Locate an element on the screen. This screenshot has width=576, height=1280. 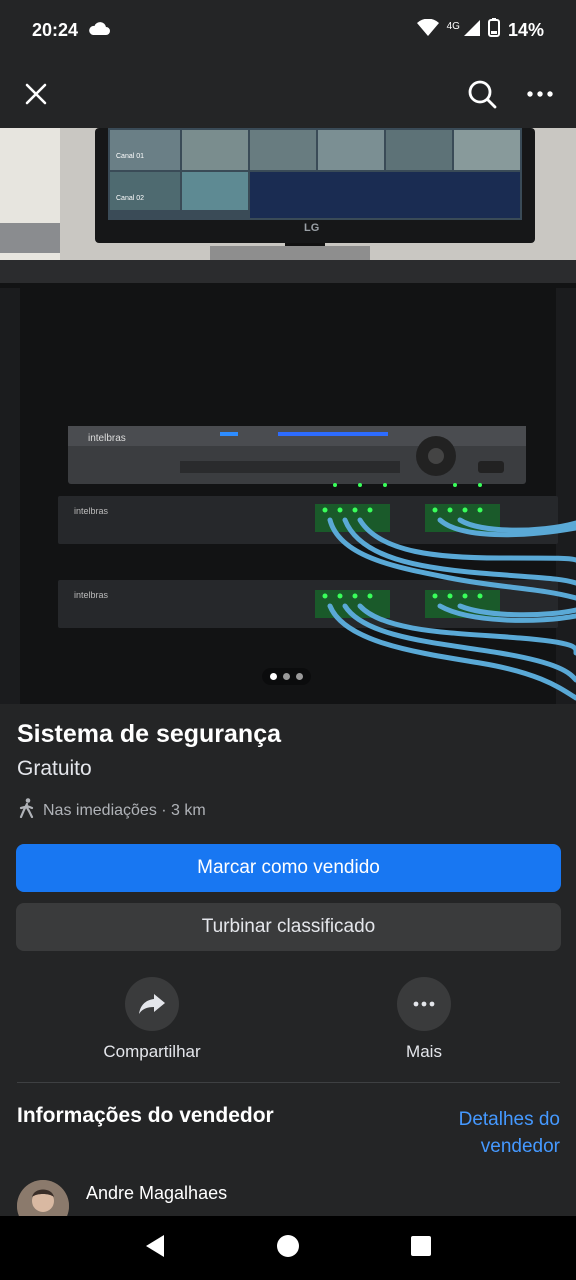
monitor-brand: LG is located at coordinates (311, 228).